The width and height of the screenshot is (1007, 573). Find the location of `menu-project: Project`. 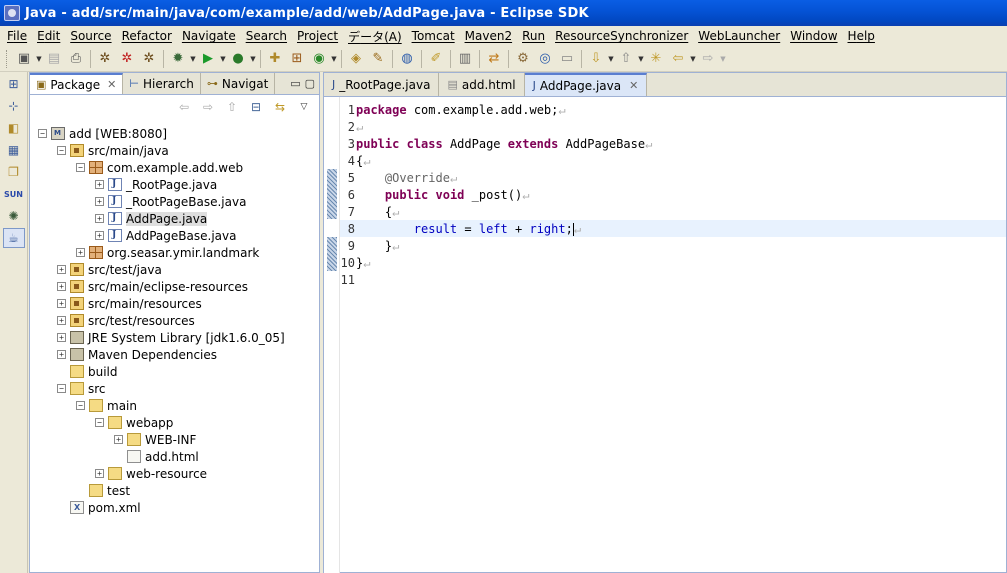

menu-project: Project is located at coordinates (317, 36).